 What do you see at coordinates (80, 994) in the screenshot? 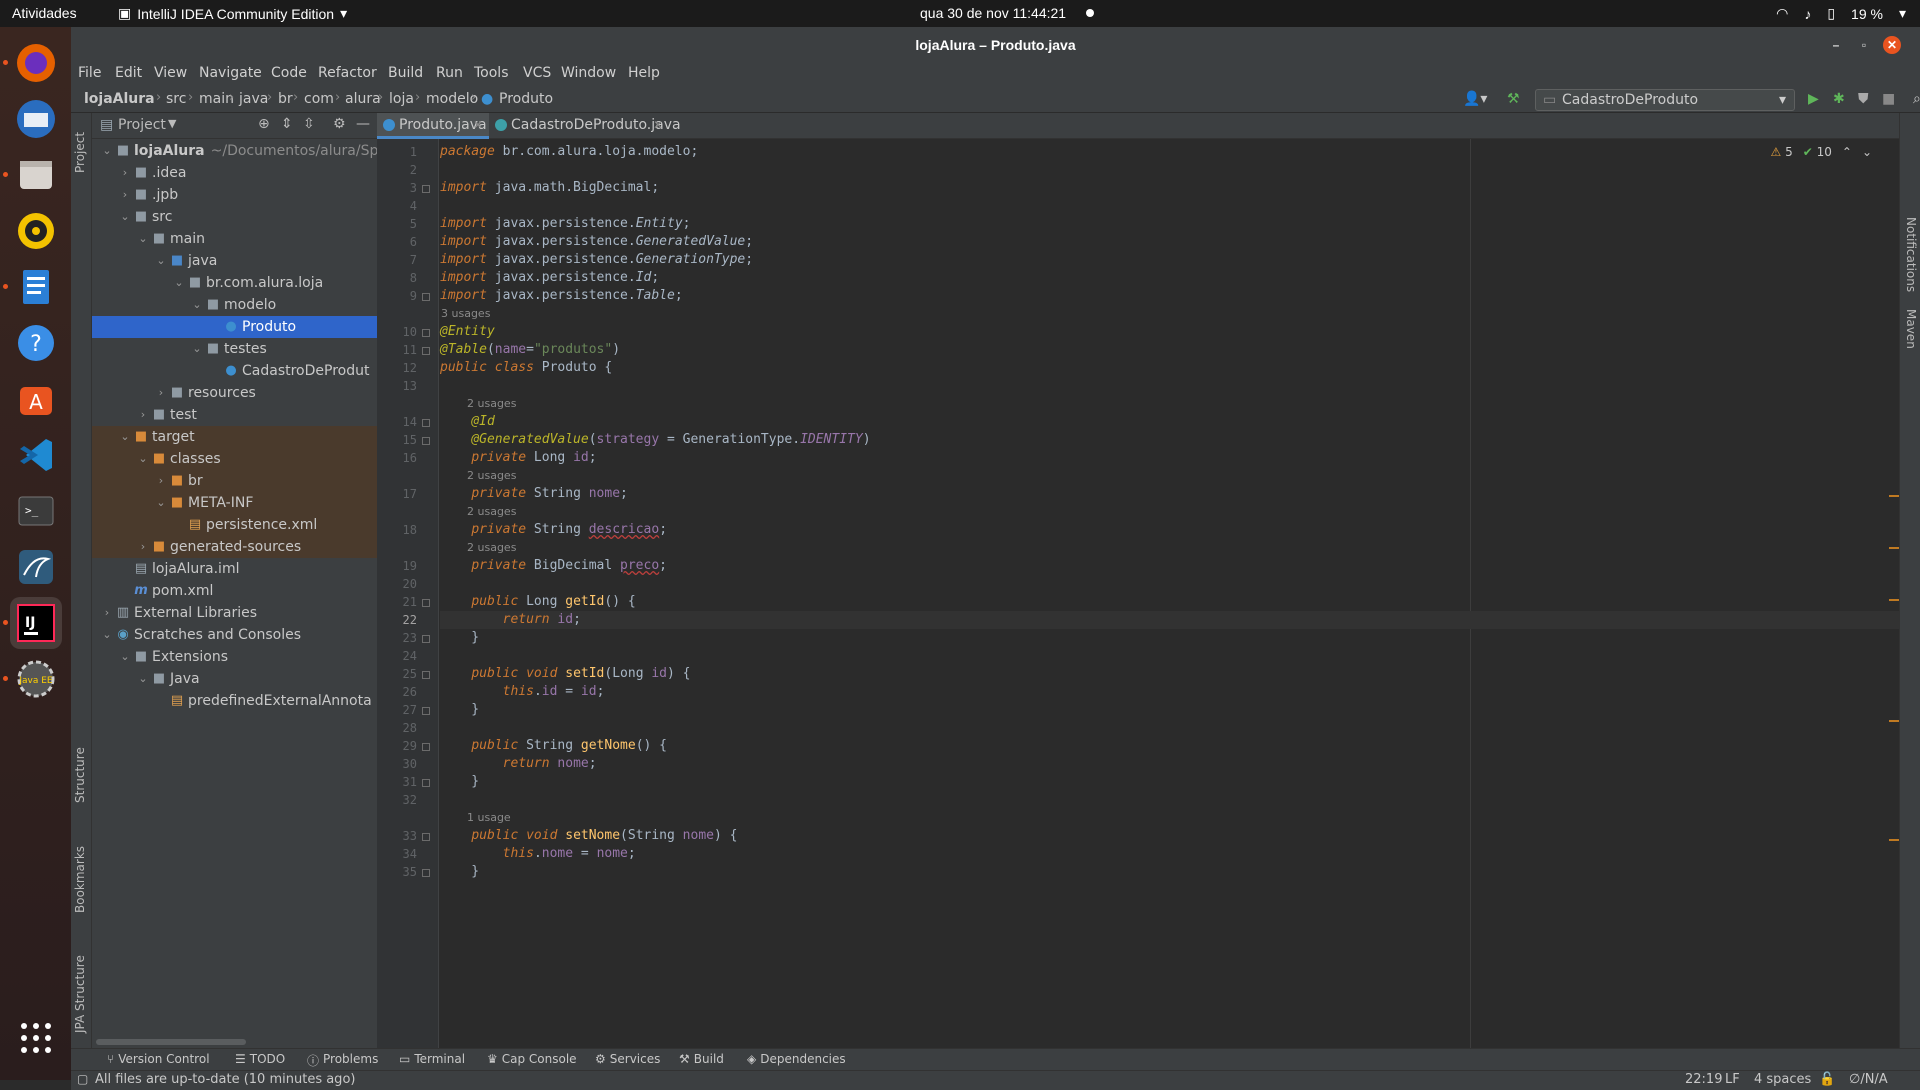
I see `jpa-structure-tool-button: JPA Structure` at bounding box center [80, 994].